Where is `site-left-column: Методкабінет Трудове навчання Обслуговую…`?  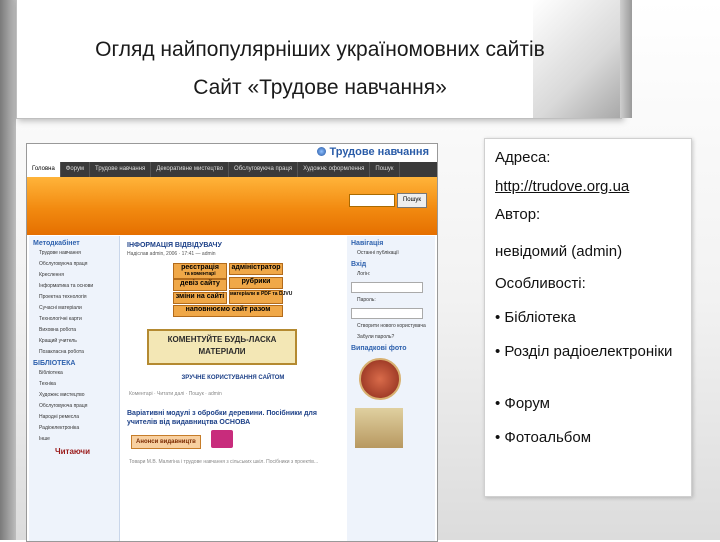
site-left-column: Методкабінет Трудове навчання Обслуговую… is located at coordinates (74, 388).